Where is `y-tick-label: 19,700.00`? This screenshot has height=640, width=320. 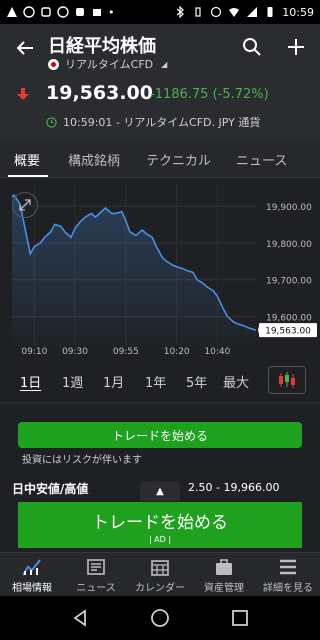
y-tick-label: 19,700.00 is located at coordinates (289, 282).